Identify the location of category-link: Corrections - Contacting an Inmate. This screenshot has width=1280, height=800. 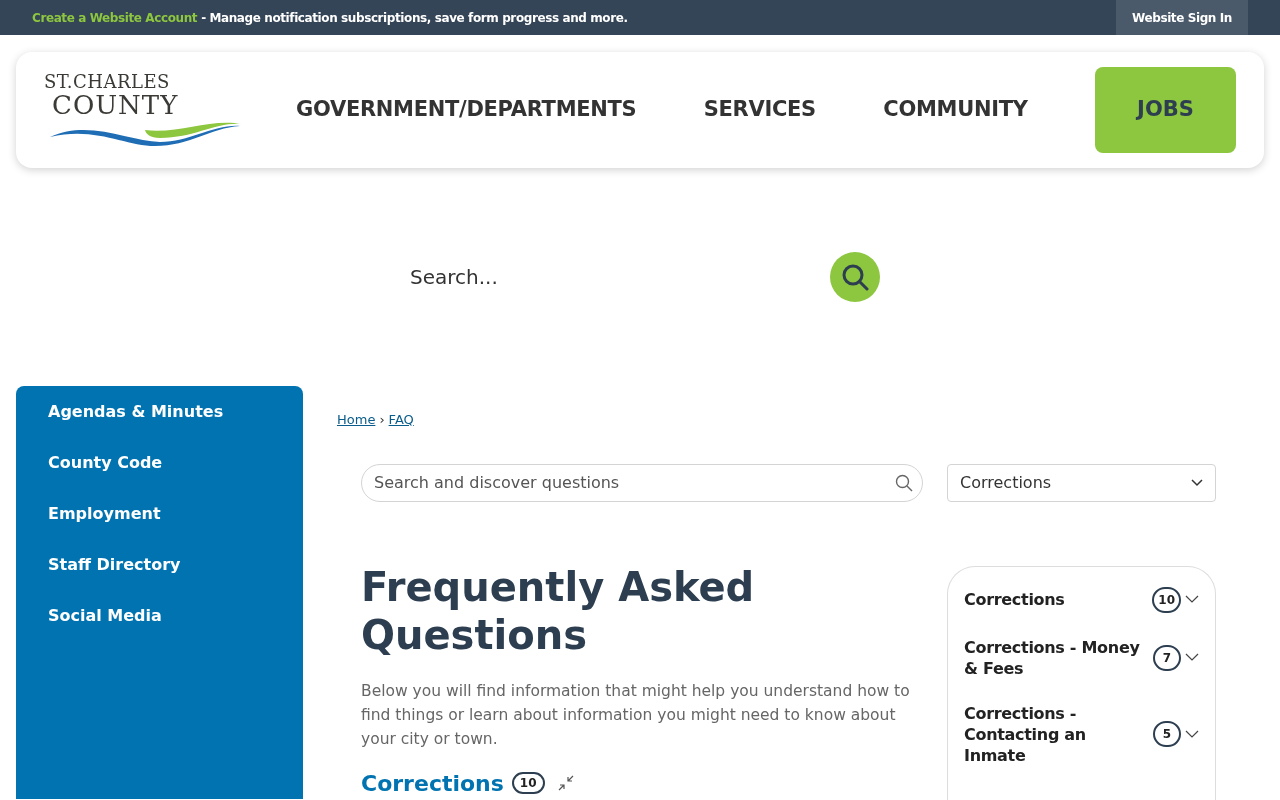
(1056, 734).